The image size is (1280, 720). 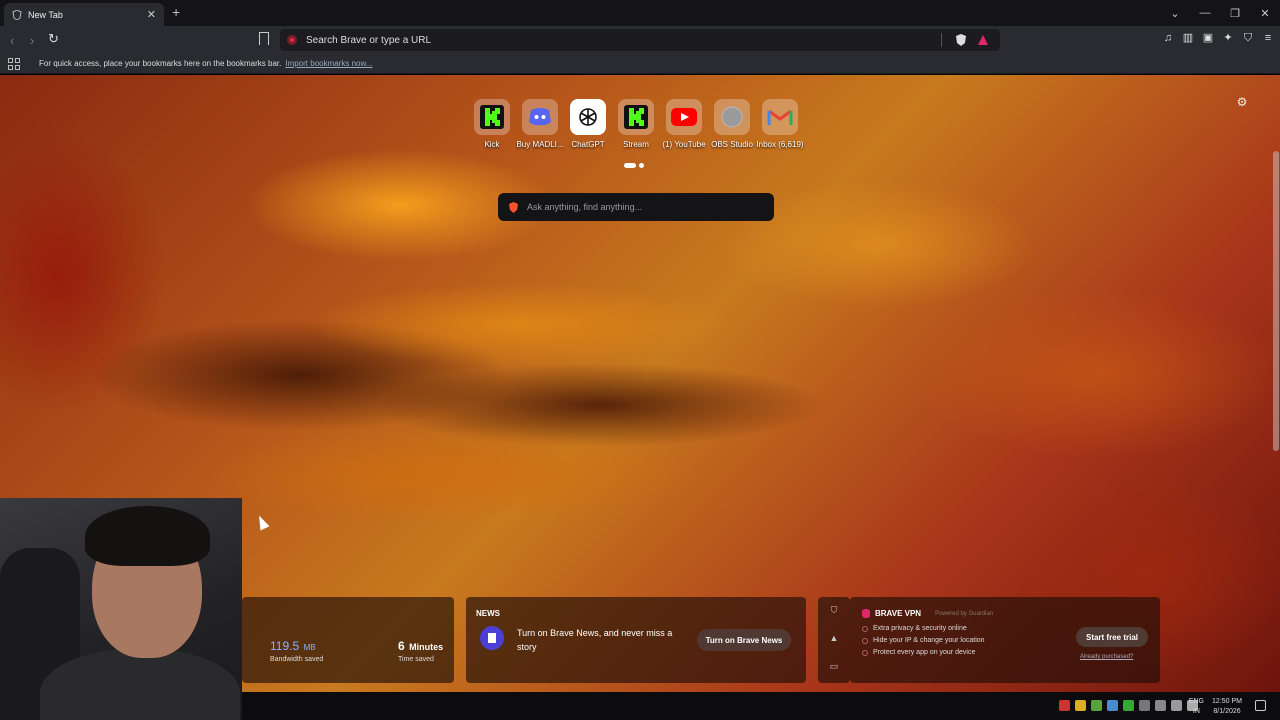 I want to click on list-item: Hide your IP & change your location, so click(x=923, y=640).